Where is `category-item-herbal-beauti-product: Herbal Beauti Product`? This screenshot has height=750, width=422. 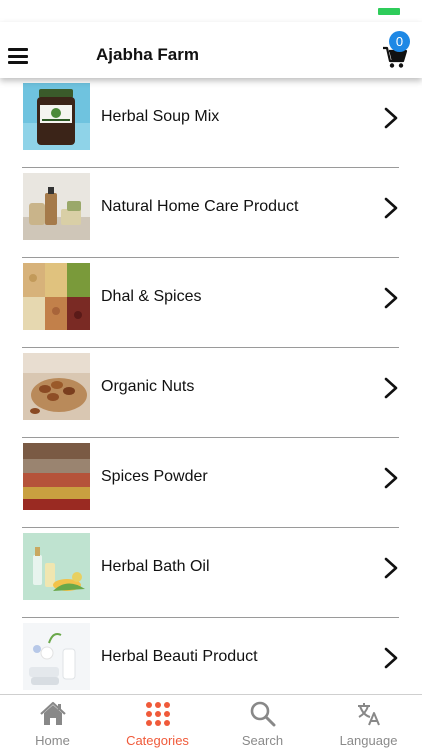
category-item-herbal-beauti-product: Herbal Beauti Product is located at coordinates (210, 656).